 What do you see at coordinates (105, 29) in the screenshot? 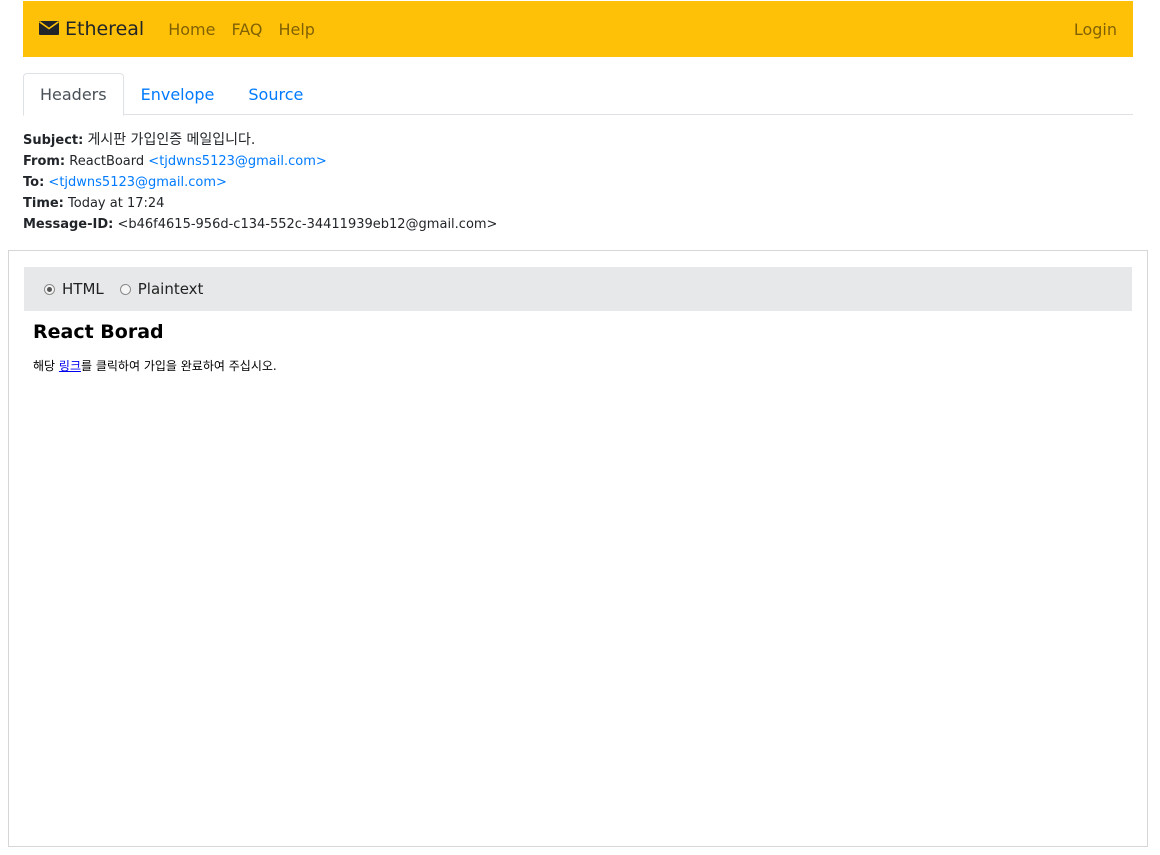
I see `brand-name: Ethereal` at bounding box center [105, 29].